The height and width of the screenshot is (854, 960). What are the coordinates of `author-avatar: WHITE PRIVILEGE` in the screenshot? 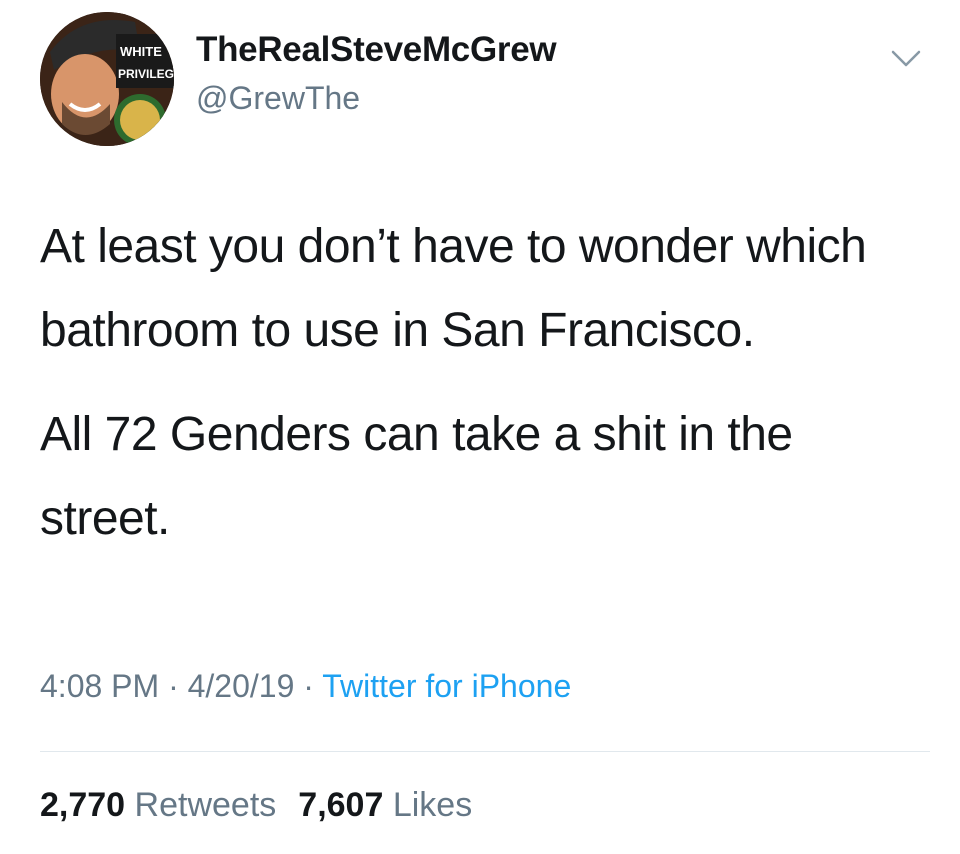 It's located at (107, 79).